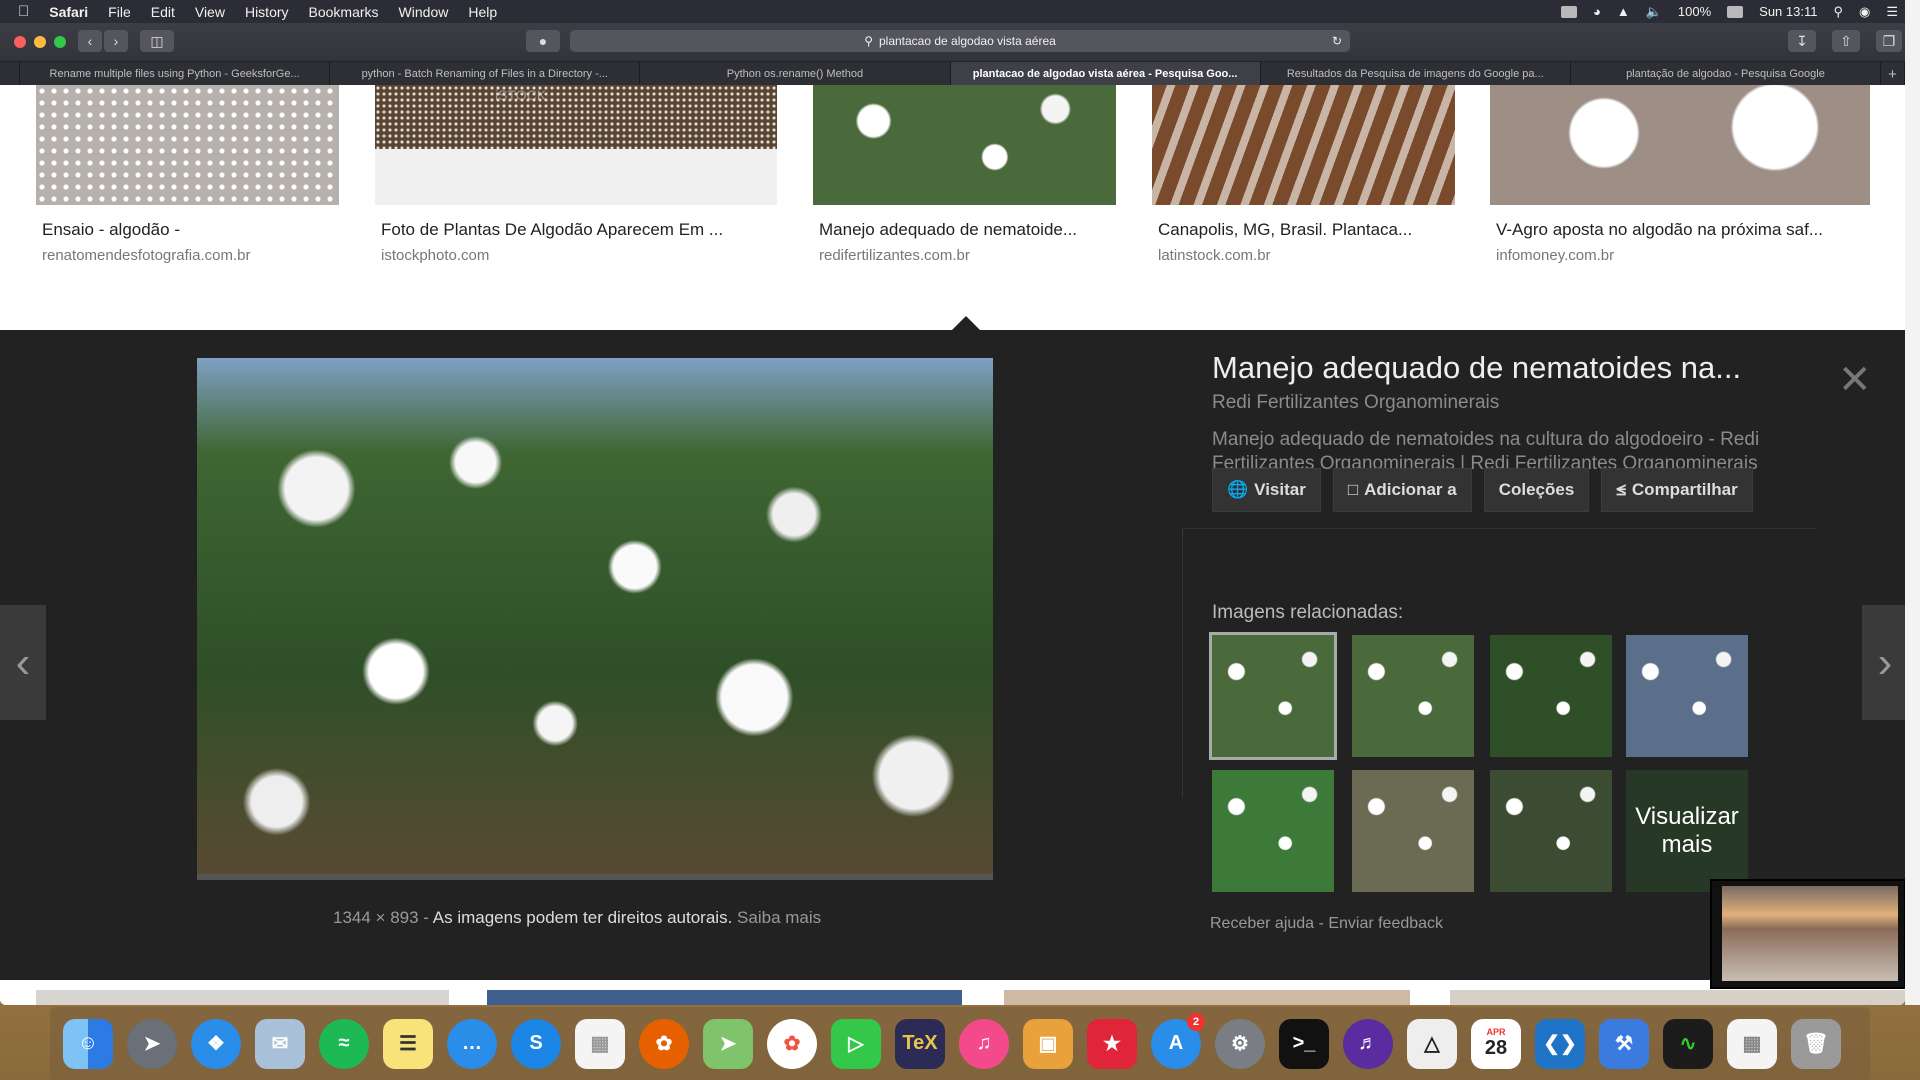 The image size is (1920, 1080). Describe the element at coordinates (157, 41) in the screenshot. I see `sidebar-toggle-icon: ◫` at that location.